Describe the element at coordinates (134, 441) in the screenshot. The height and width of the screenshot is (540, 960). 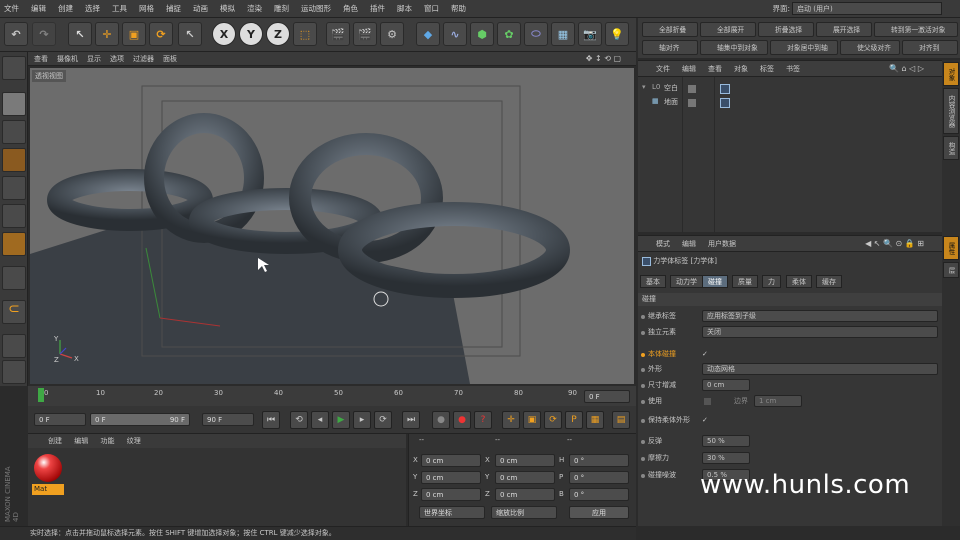
I see `mat-menu-texture: 纹理` at that location.